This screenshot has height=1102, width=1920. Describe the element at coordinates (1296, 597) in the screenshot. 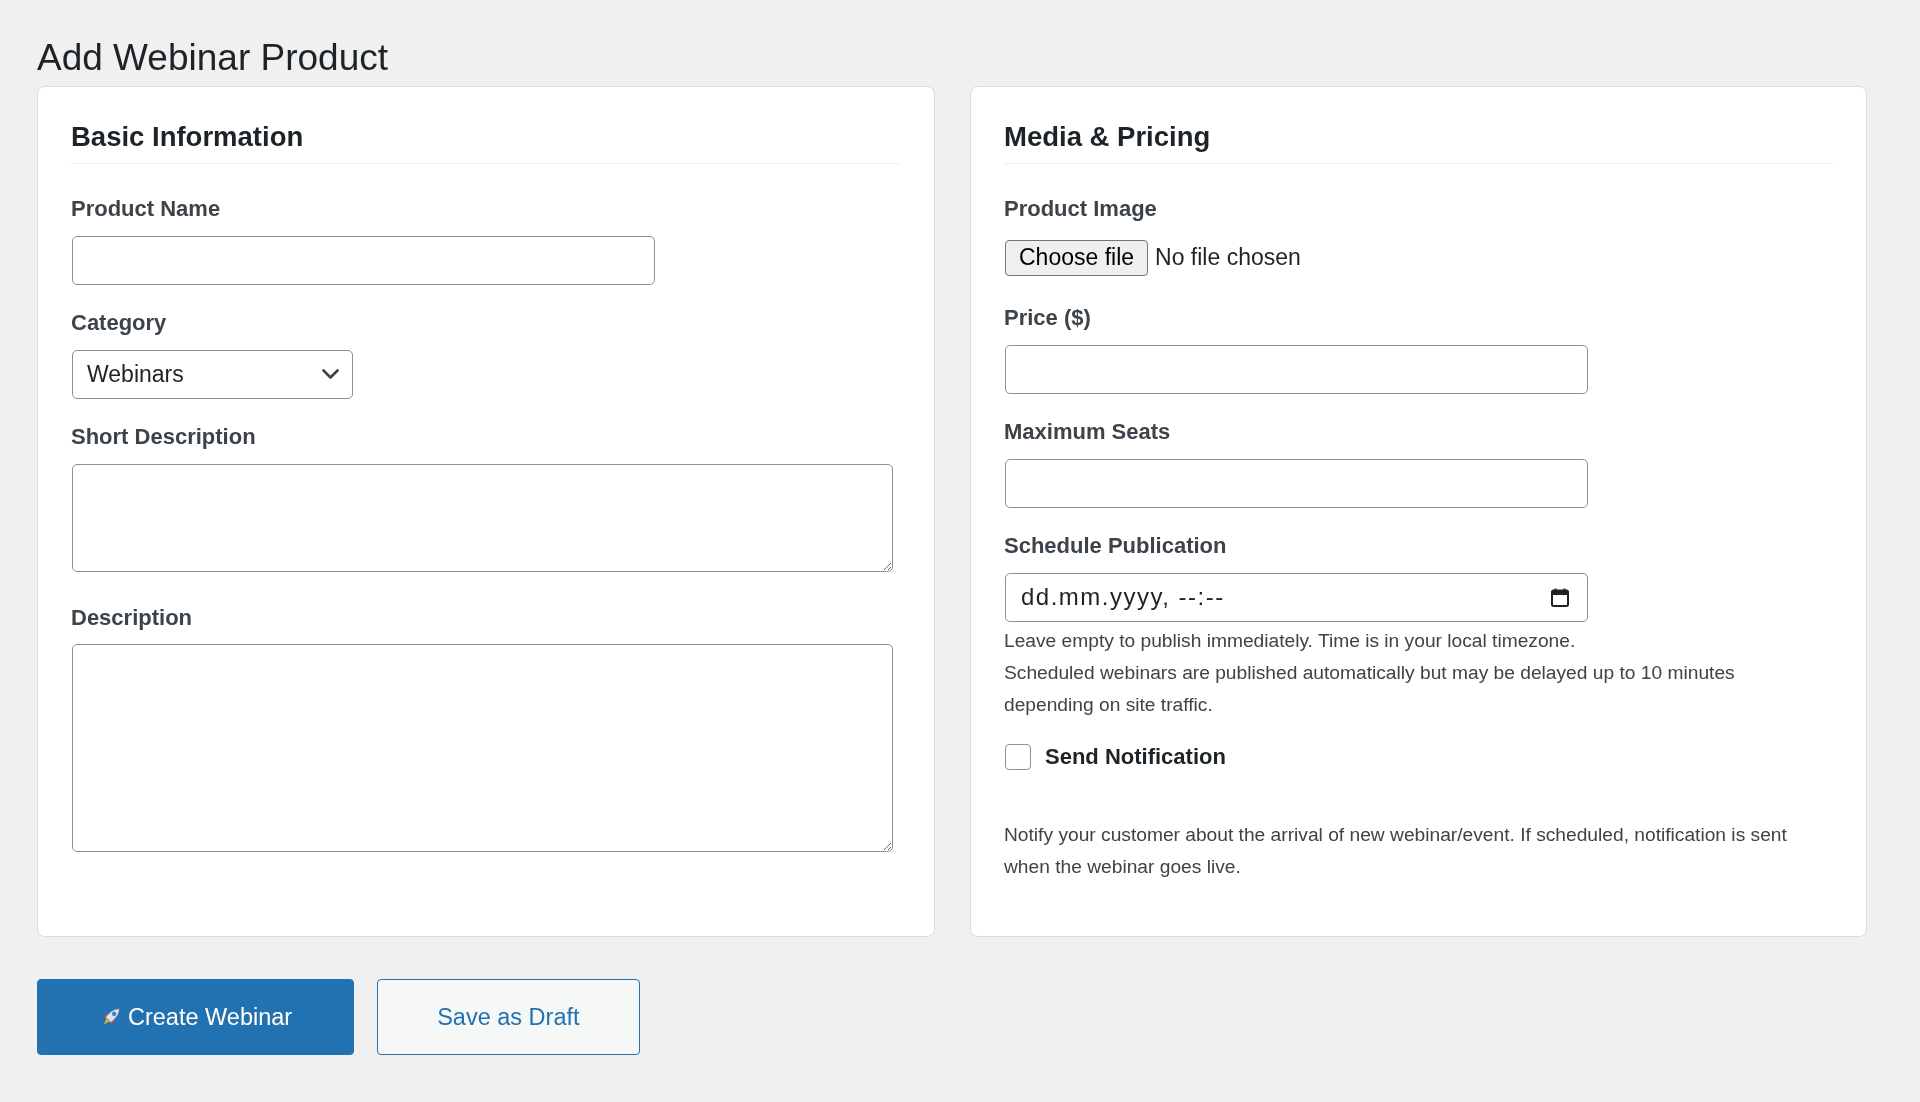

I see `date-time-field: dd.mm.yyyy, --:--` at that location.